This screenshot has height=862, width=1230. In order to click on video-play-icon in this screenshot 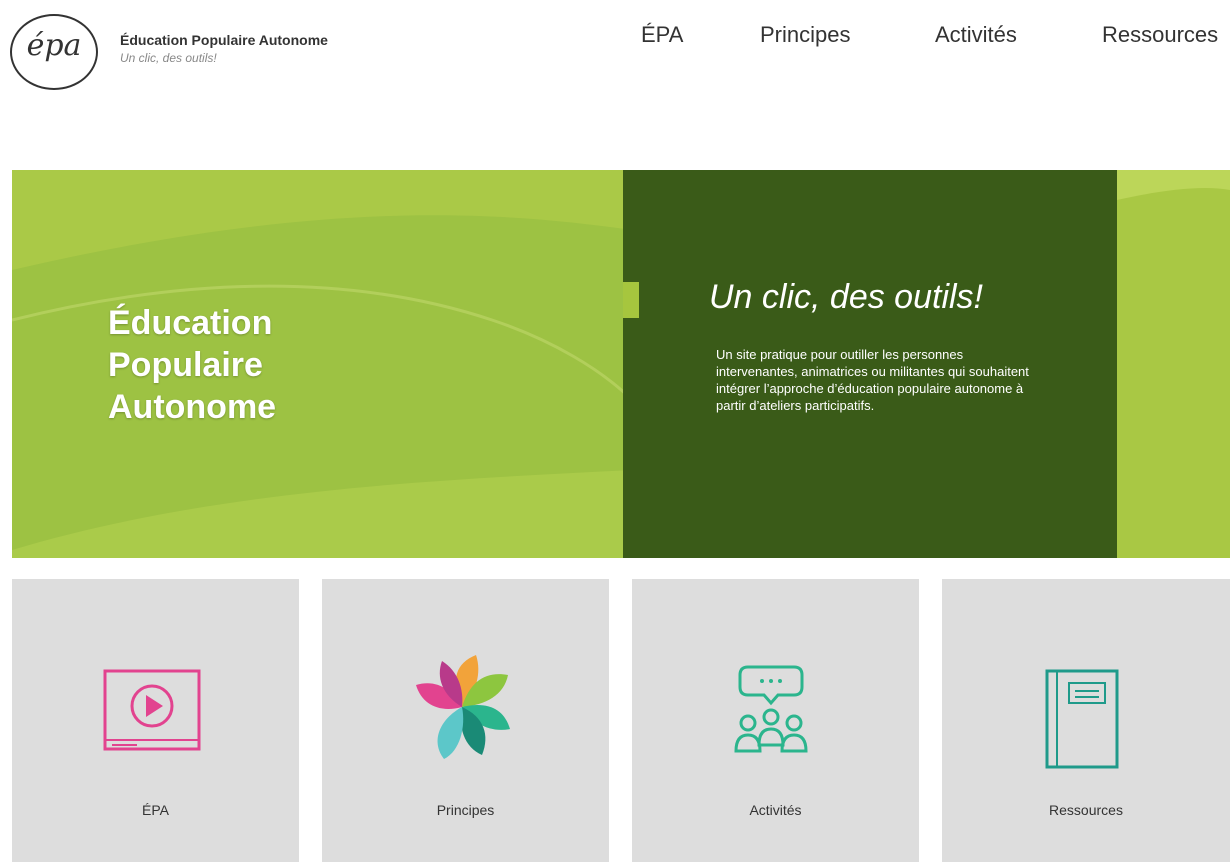, I will do `click(152, 710)`.